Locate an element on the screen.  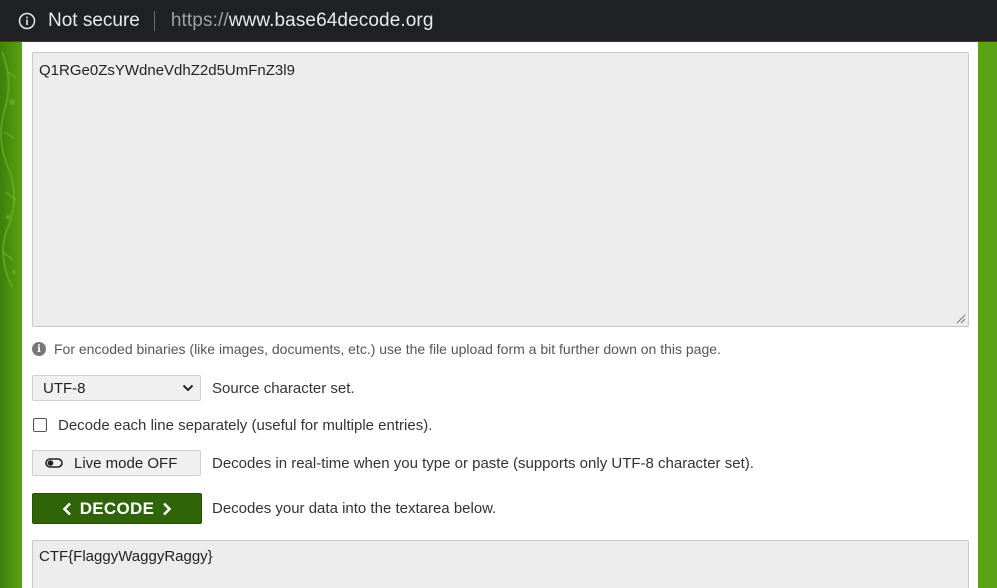
security-status-label: Not secure is located at coordinates (94, 21).